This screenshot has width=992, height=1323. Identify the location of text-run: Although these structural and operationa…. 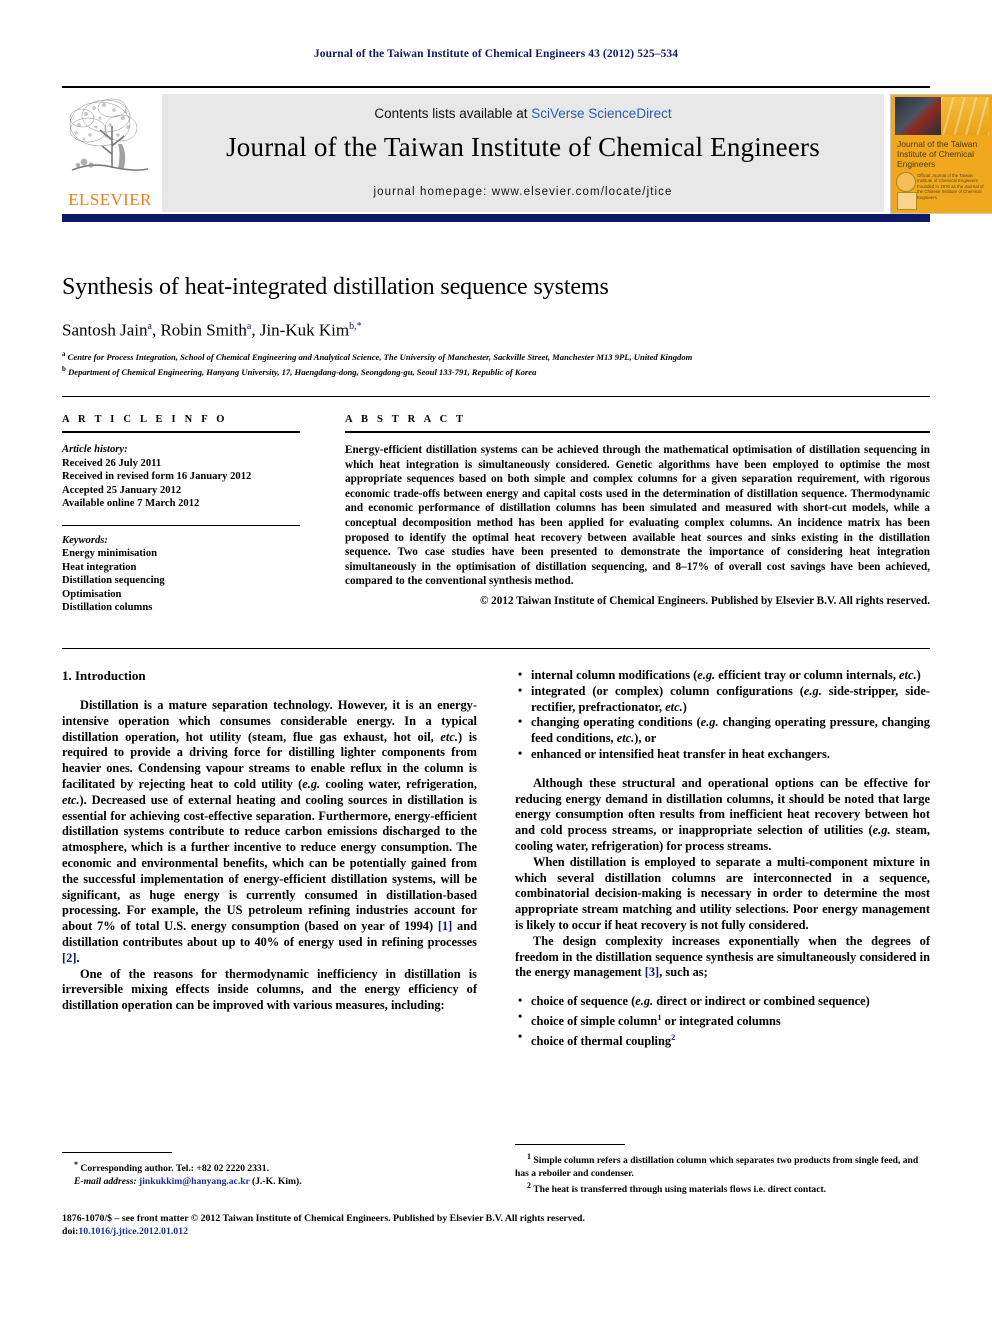
(722, 806).